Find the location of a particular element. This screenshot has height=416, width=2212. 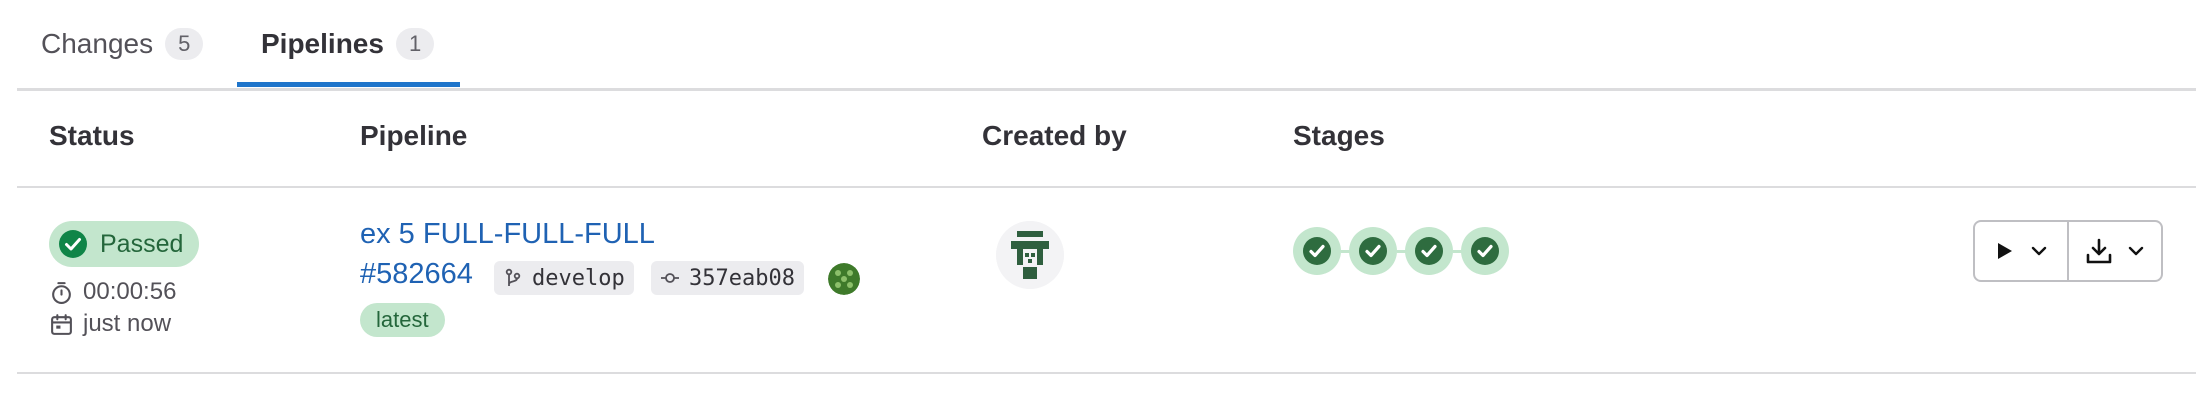

creator-avatar is located at coordinates (1030, 255).